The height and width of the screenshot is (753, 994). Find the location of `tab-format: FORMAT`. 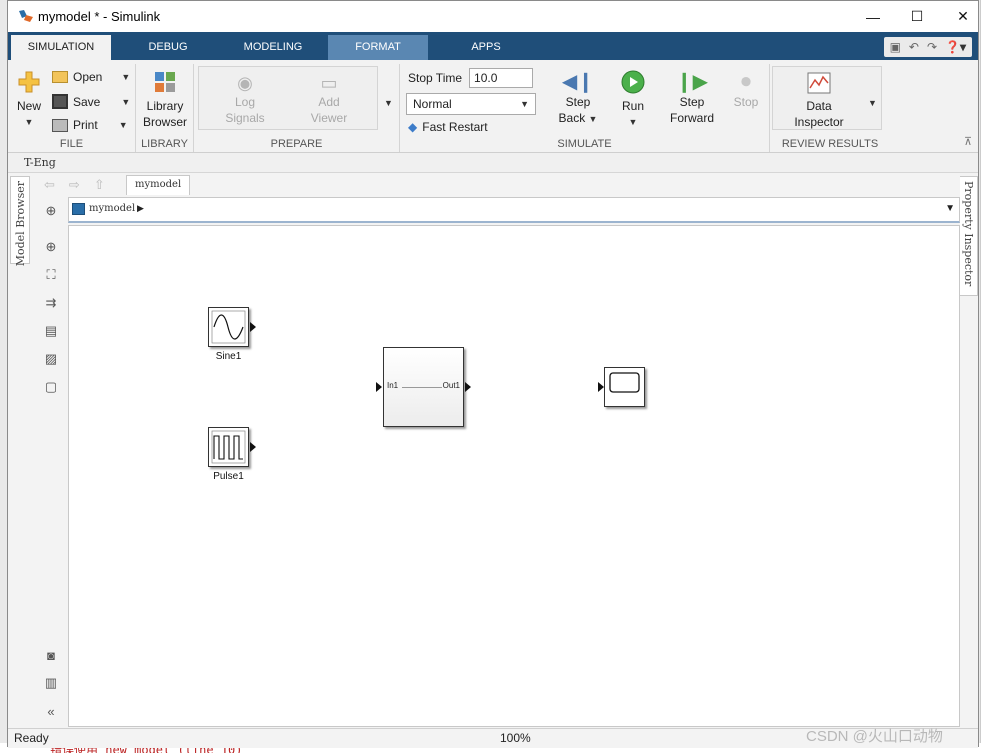

tab-format: FORMAT is located at coordinates (378, 47).